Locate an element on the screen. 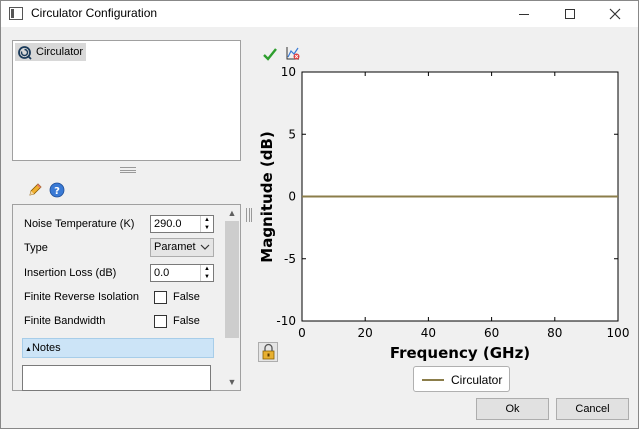  y-tick-label: -10 is located at coordinates (286, 321).